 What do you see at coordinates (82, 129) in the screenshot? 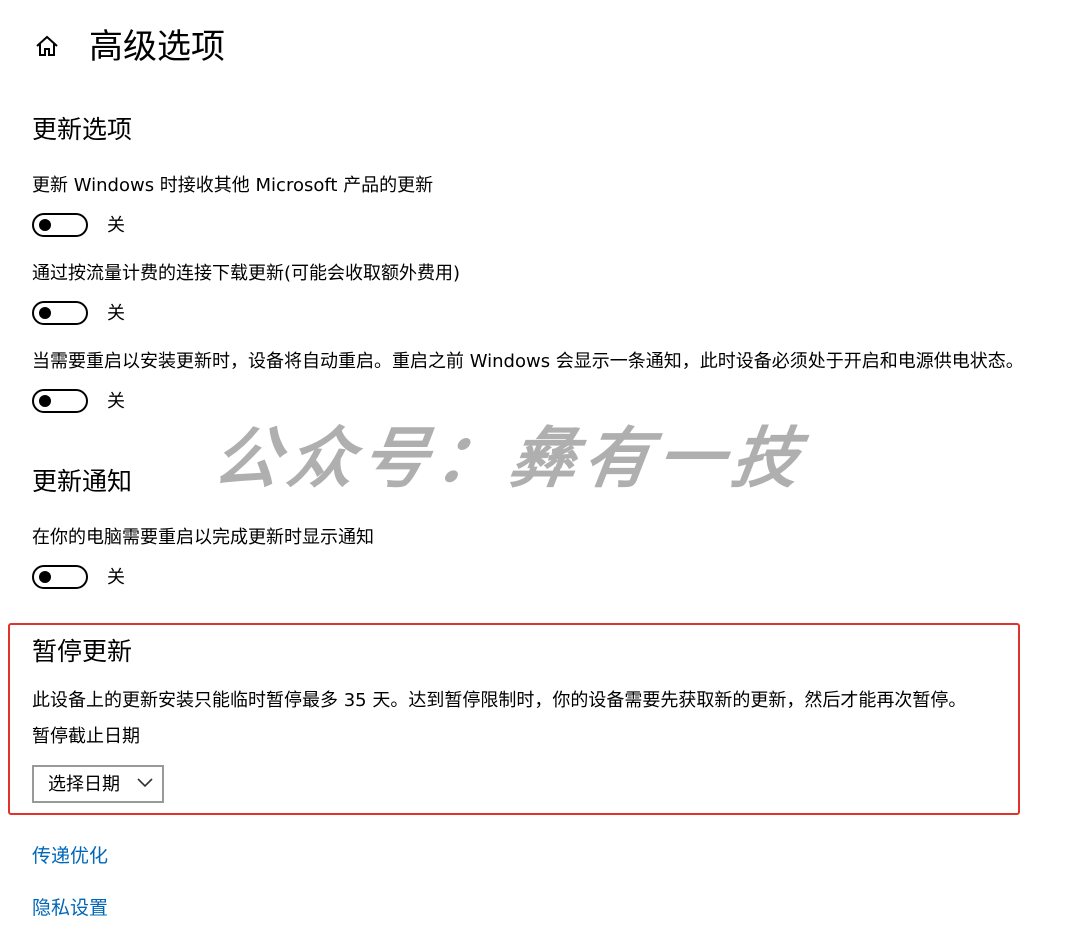
I see `section-title-update-options: 更新选项` at bounding box center [82, 129].